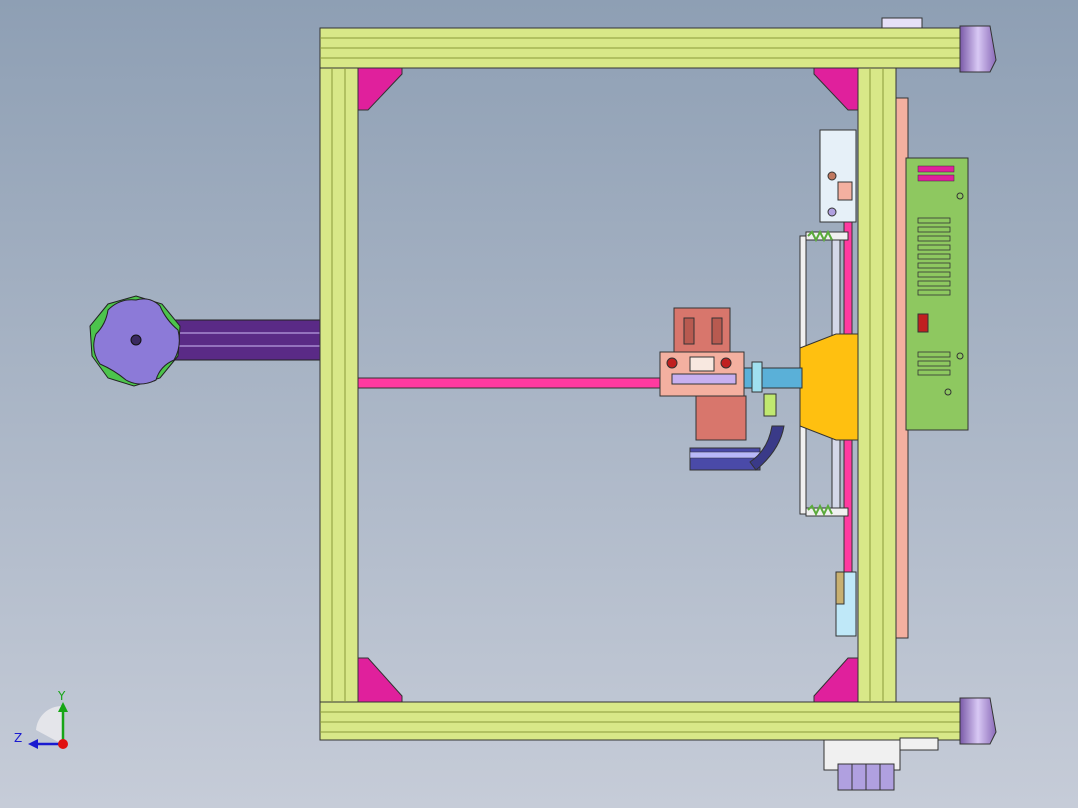 The image size is (1078, 808). What do you see at coordinates (978, 49) in the screenshot?
I see `foot-top-right` at bounding box center [978, 49].